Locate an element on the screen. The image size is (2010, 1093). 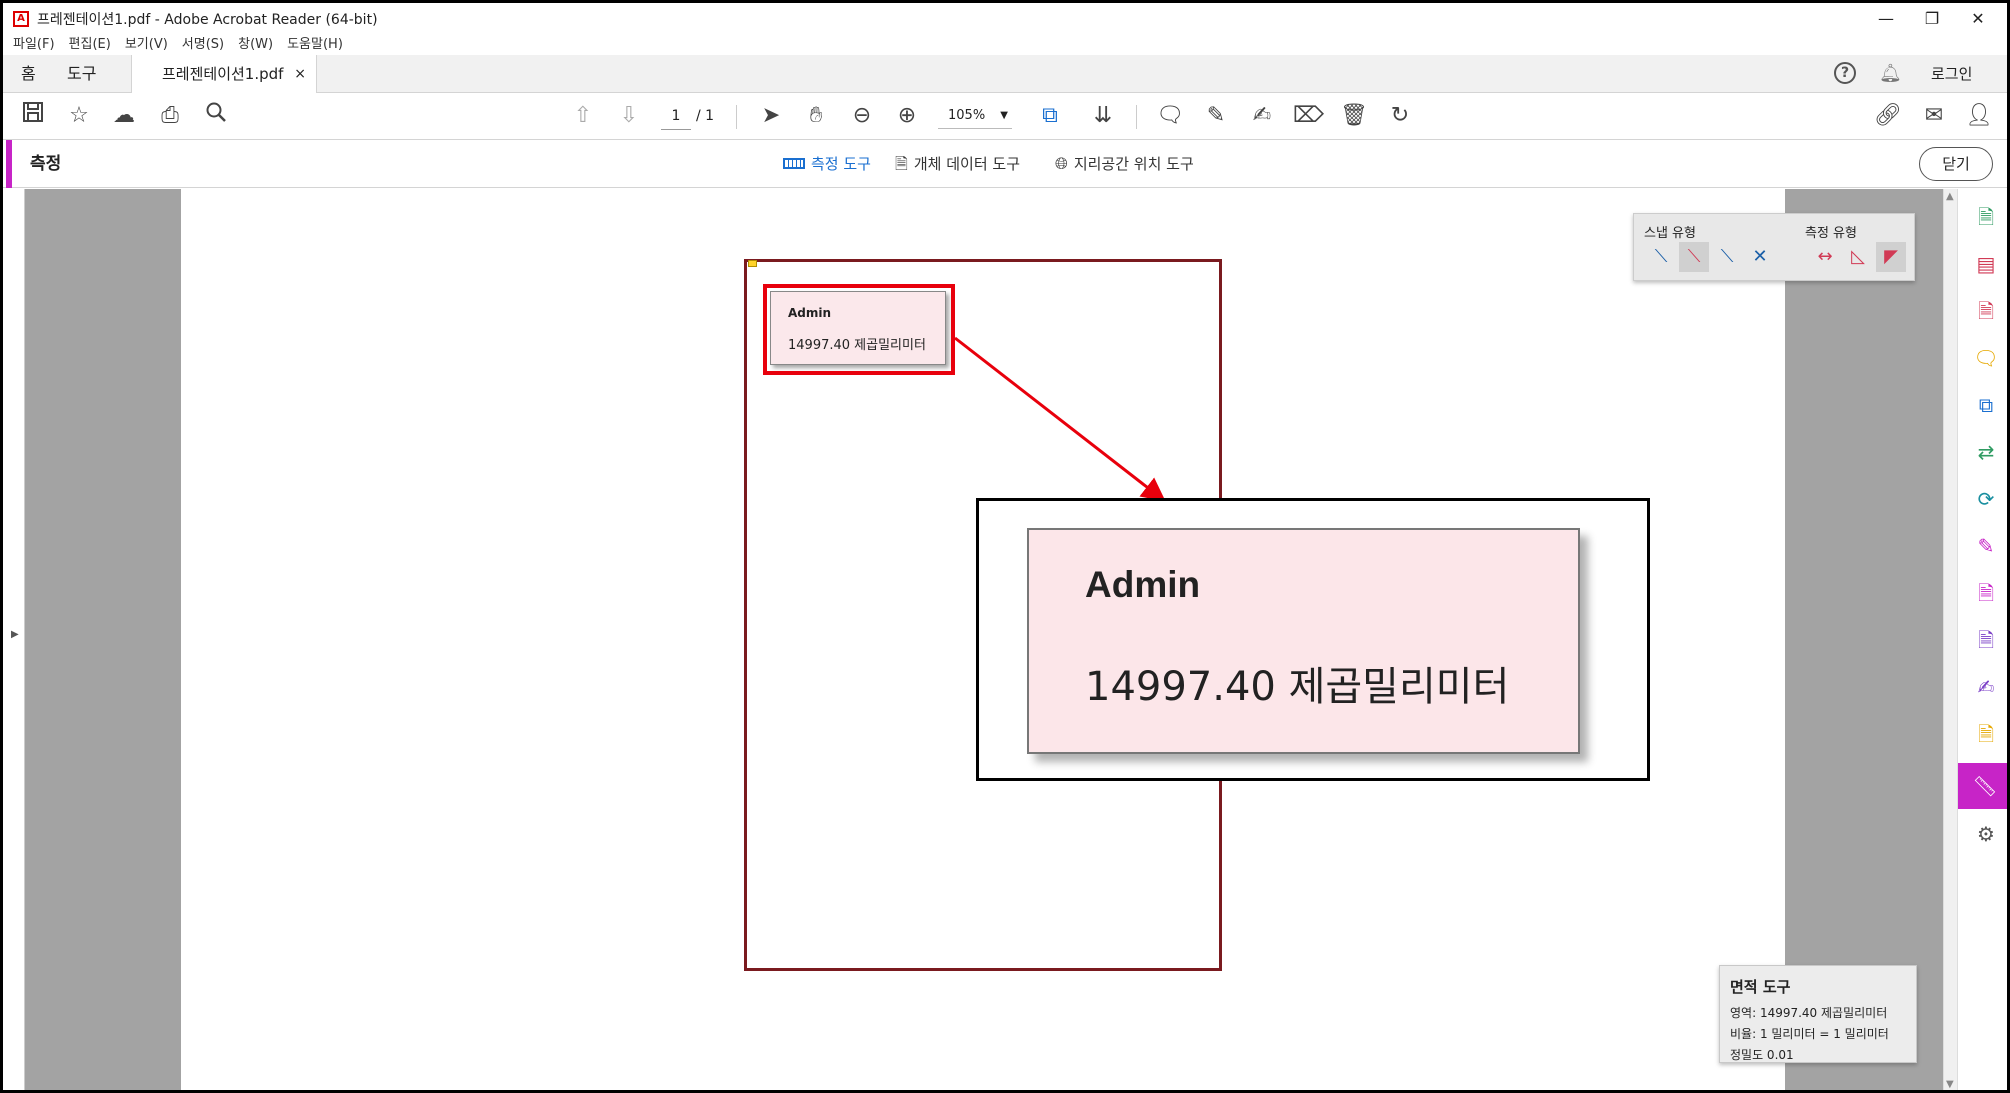
close-measure-button: 닫기 is located at coordinates (1956, 164).